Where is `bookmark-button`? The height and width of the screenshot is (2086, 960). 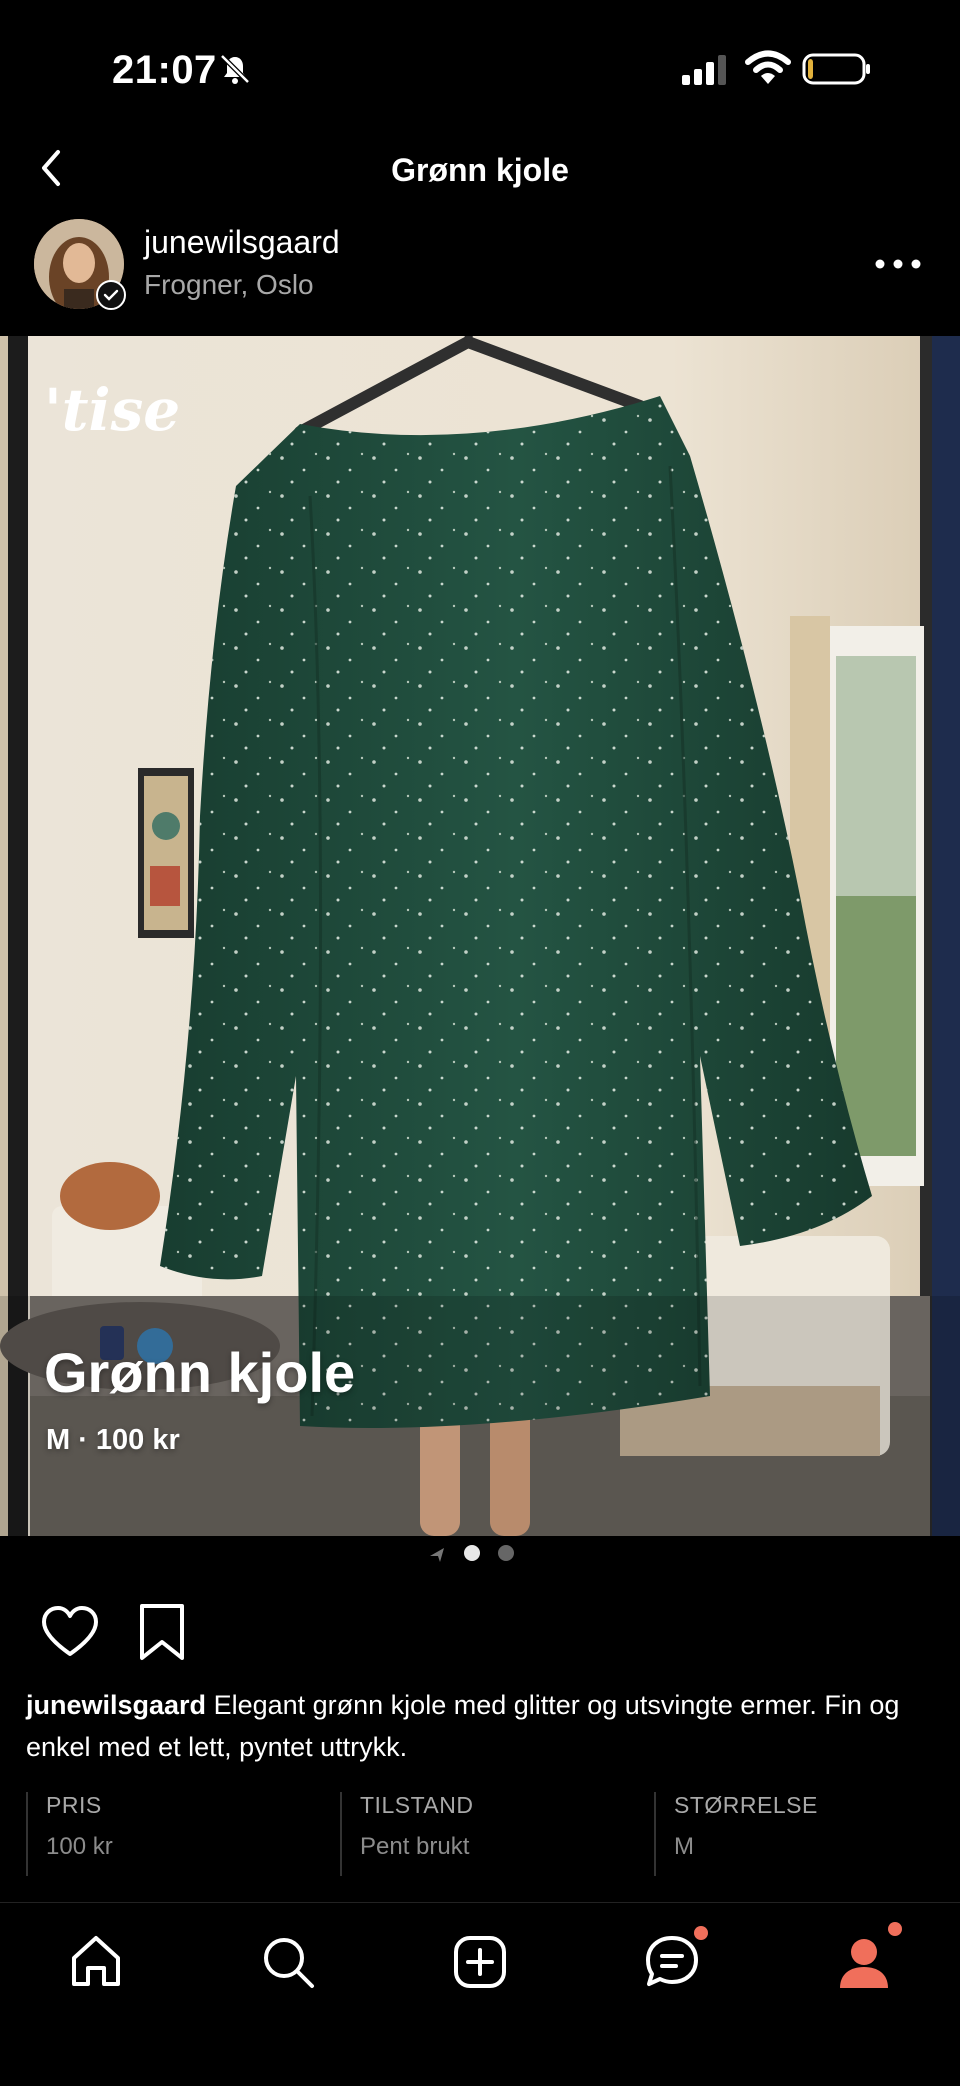 bookmark-button is located at coordinates (162, 1632).